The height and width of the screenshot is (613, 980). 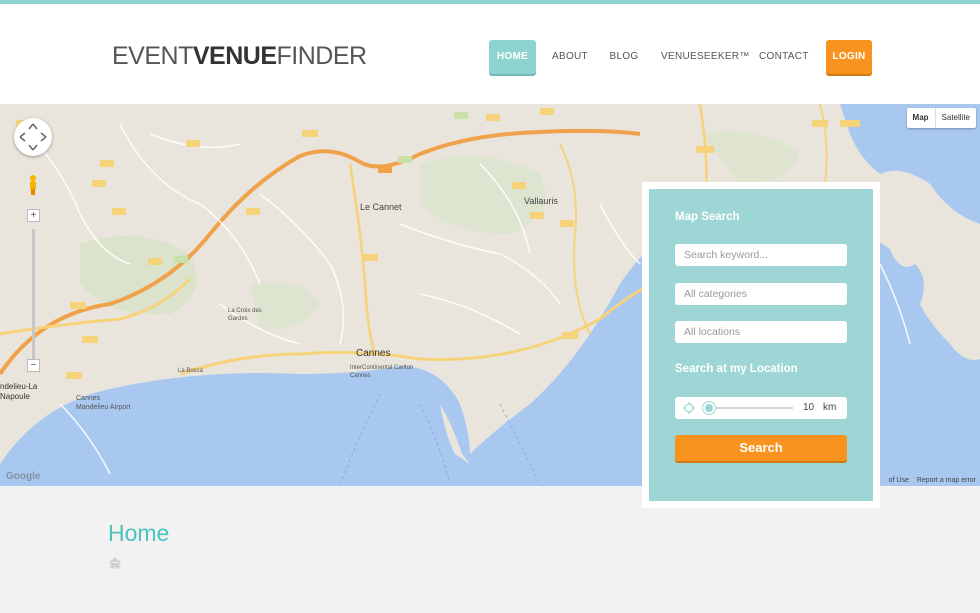 What do you see at coordinates (152, 56) in the screenshot?
I see `logo-part-event: EVENT` at bounding box center [152, 56].